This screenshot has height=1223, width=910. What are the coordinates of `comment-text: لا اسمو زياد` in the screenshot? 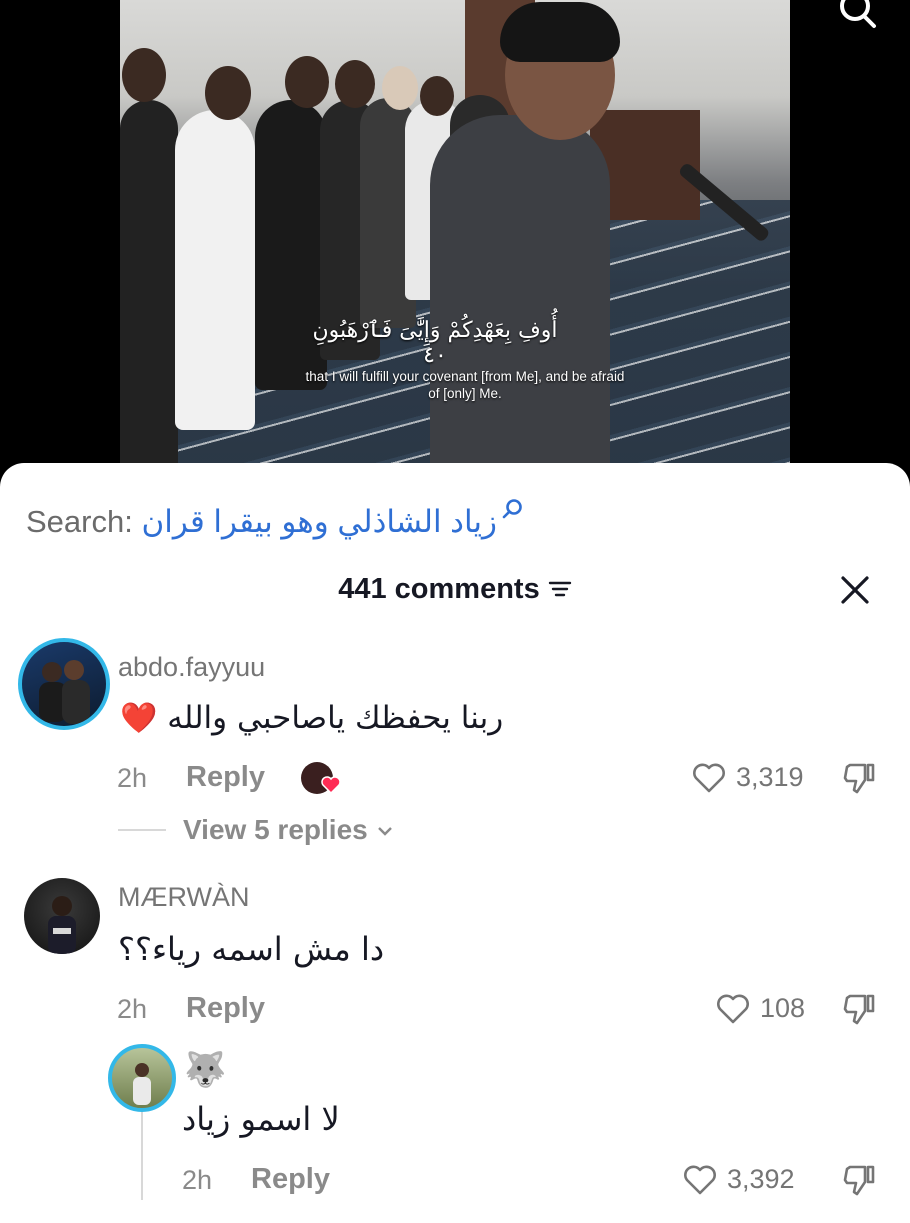 It's located at (261, 1119).